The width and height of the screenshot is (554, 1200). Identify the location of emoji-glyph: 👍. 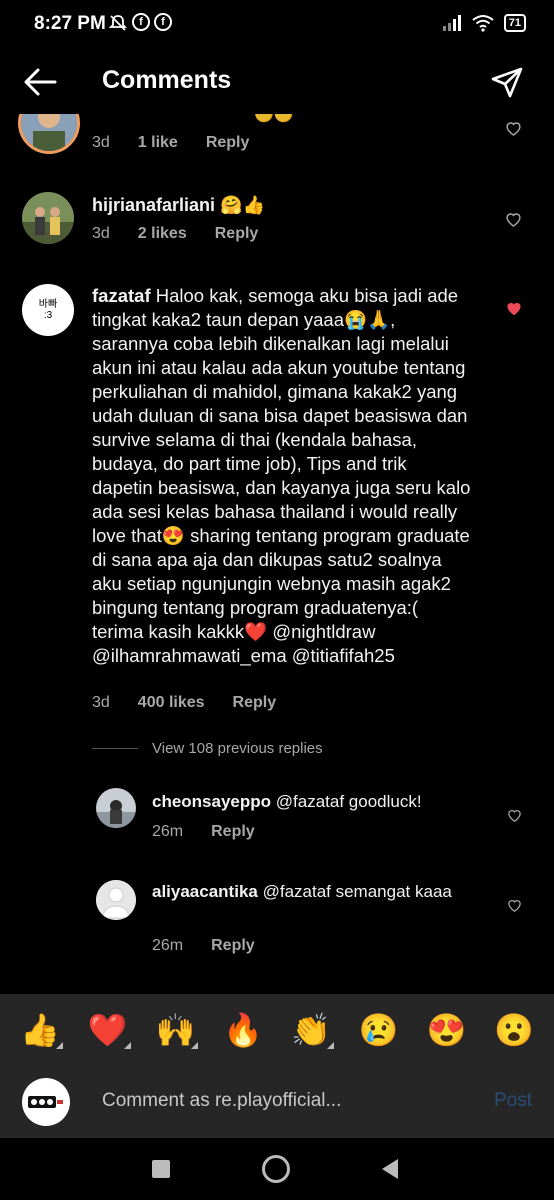
(39, 1030).